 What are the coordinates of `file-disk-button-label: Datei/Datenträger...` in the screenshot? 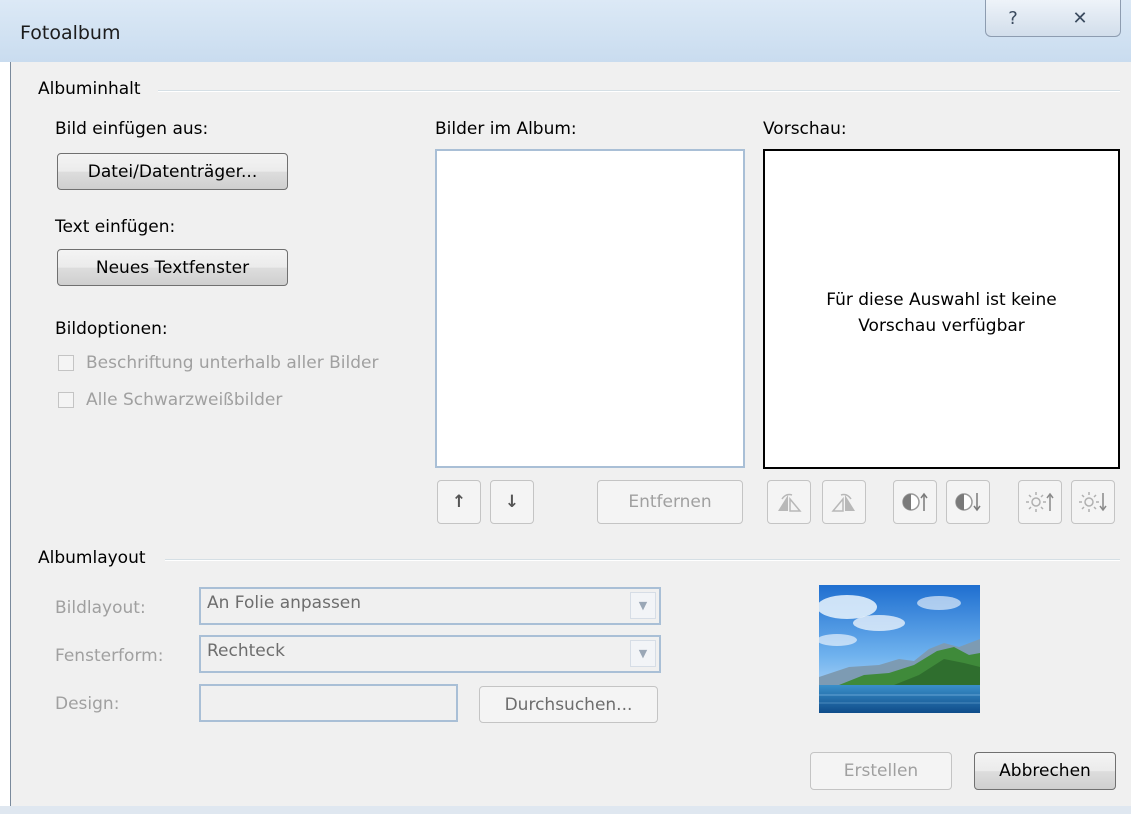 It's located at (172, 171).